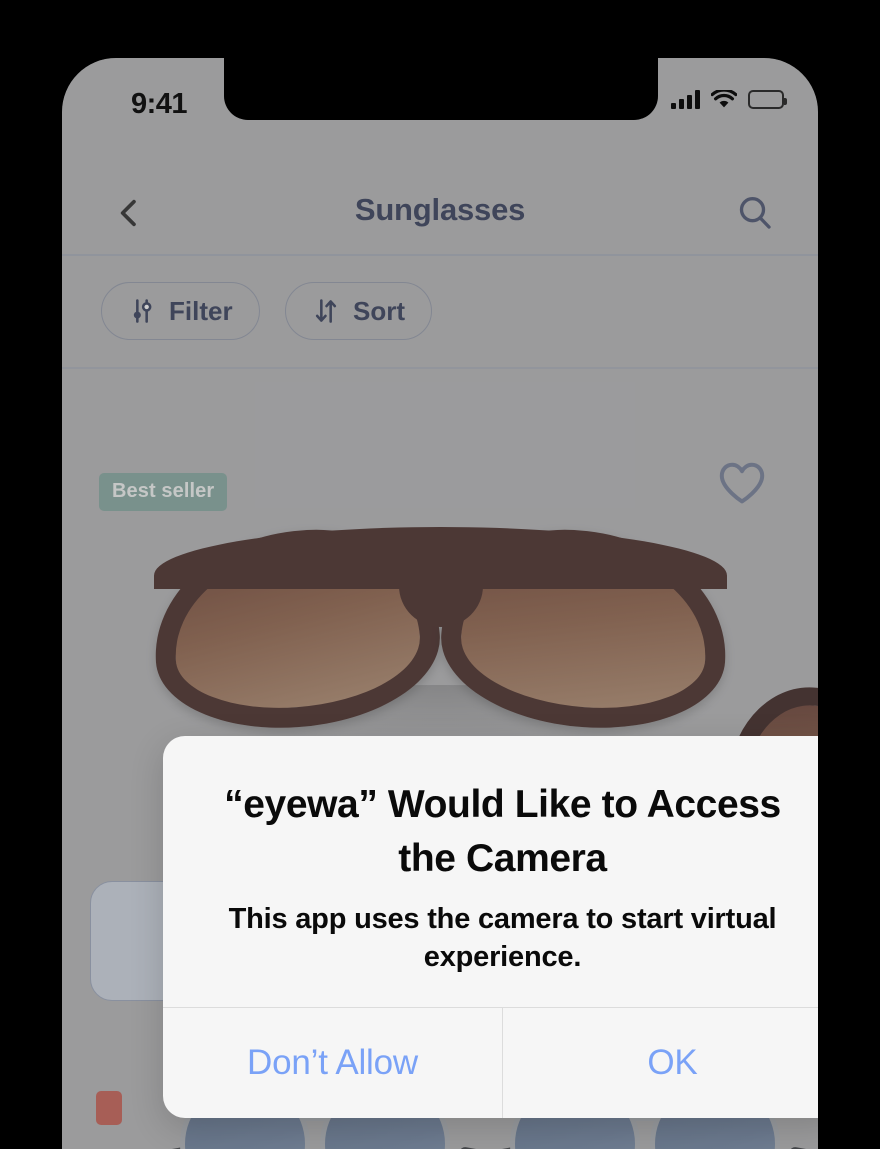 The height and width of the screenshot is (1149, 880). I want to click on dont-allow-button: Don’t Allow, so click(332, 1063).